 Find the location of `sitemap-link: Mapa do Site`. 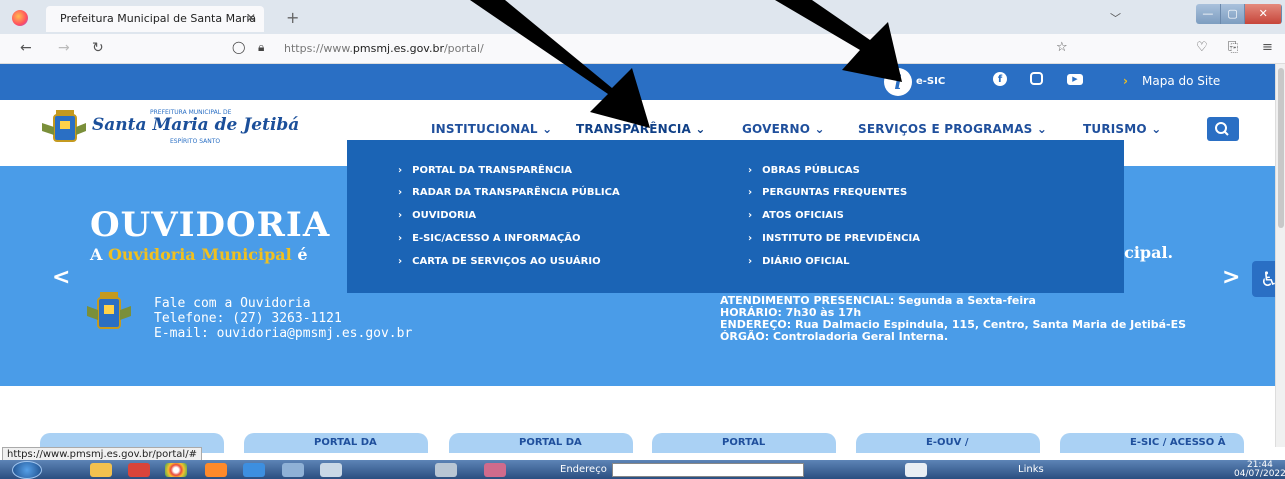

sitemap-link: Mapa do Site is located at coordinates (1181, 81).